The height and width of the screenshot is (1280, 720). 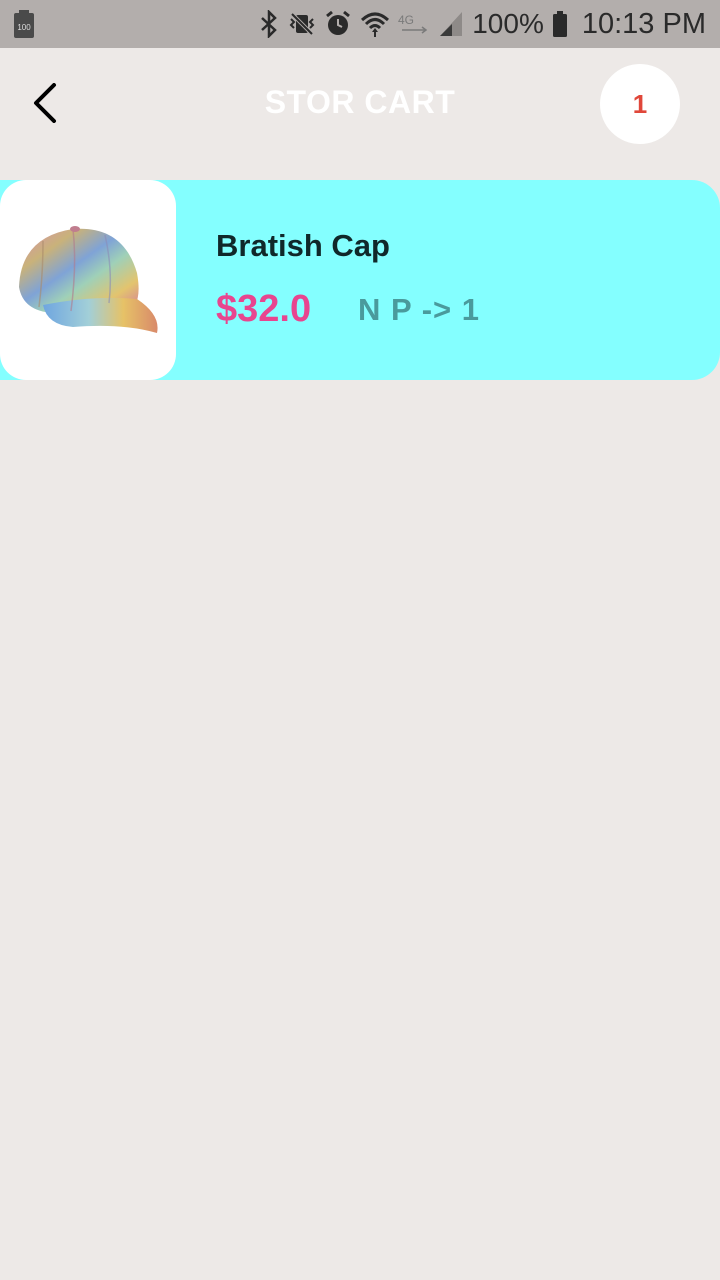 What do you see at coordinates (338, 22) in the screenshot?
I see `alarm-icon` at bounding box center [338, 22].